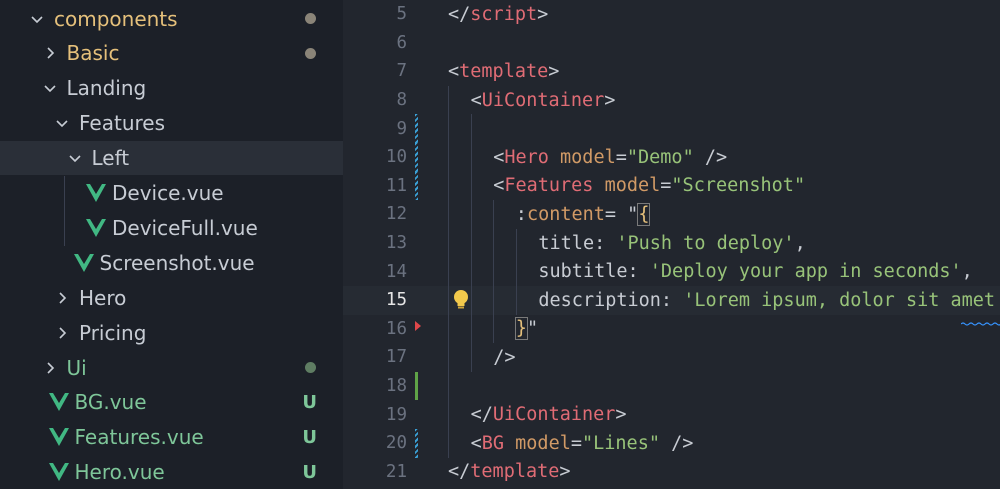  I want to click on attribute-token: model, so click(632, 186).